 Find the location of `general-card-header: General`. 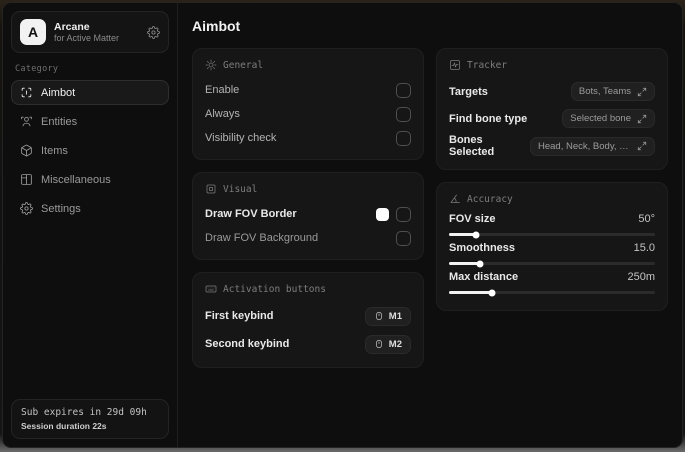

general-card-header: General is located at coordinates (308, 65).